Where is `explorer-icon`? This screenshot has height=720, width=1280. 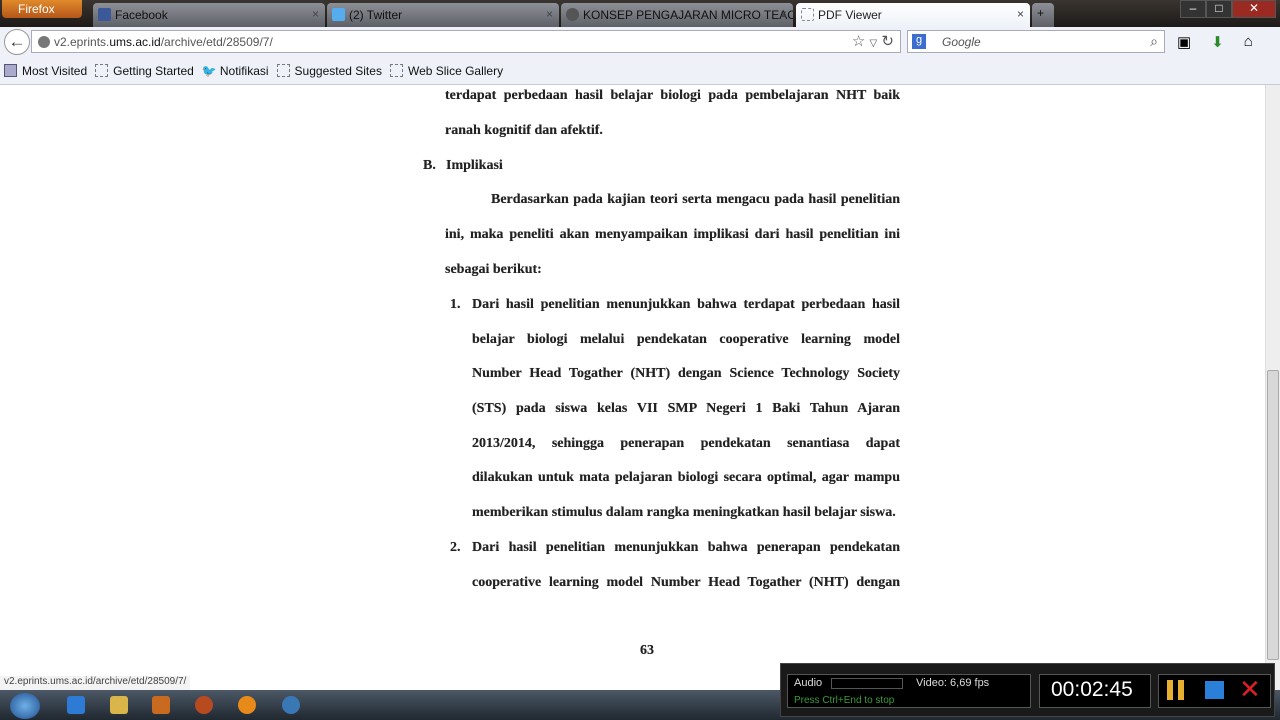
explorer-icon is located at coordinates (119, 705).